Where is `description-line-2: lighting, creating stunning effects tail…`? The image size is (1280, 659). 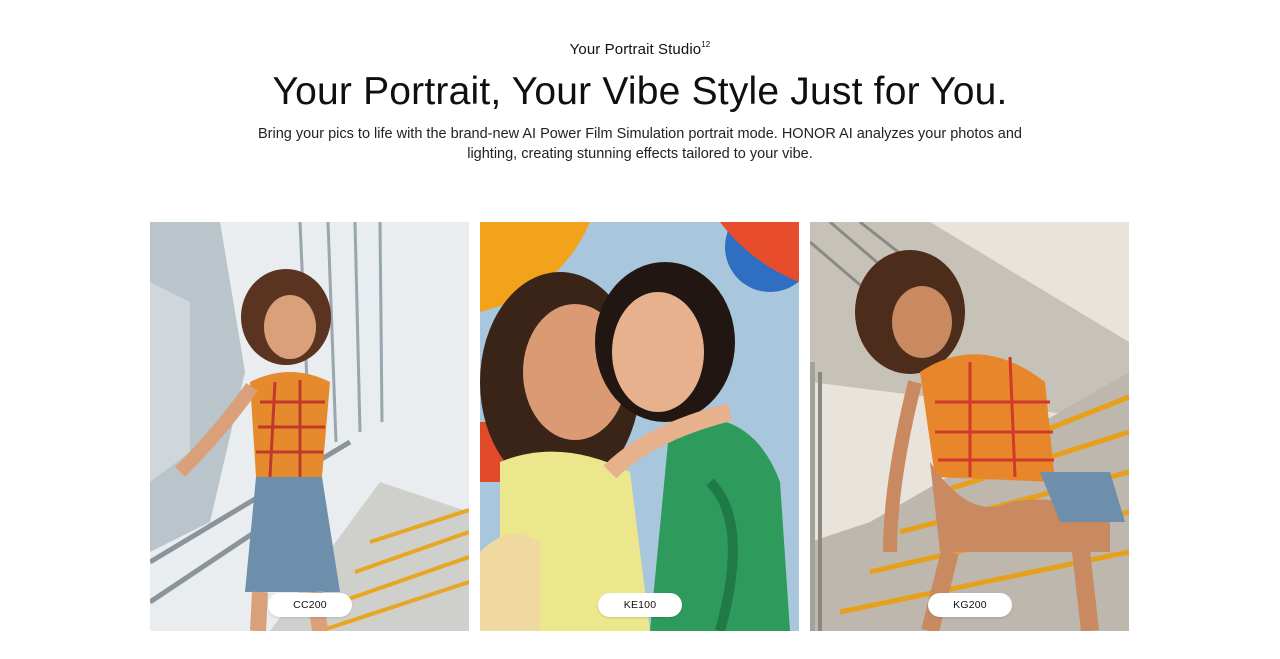 description-line-2: lighting, creating stunning effects tail… is located at coordinates (640, 154).